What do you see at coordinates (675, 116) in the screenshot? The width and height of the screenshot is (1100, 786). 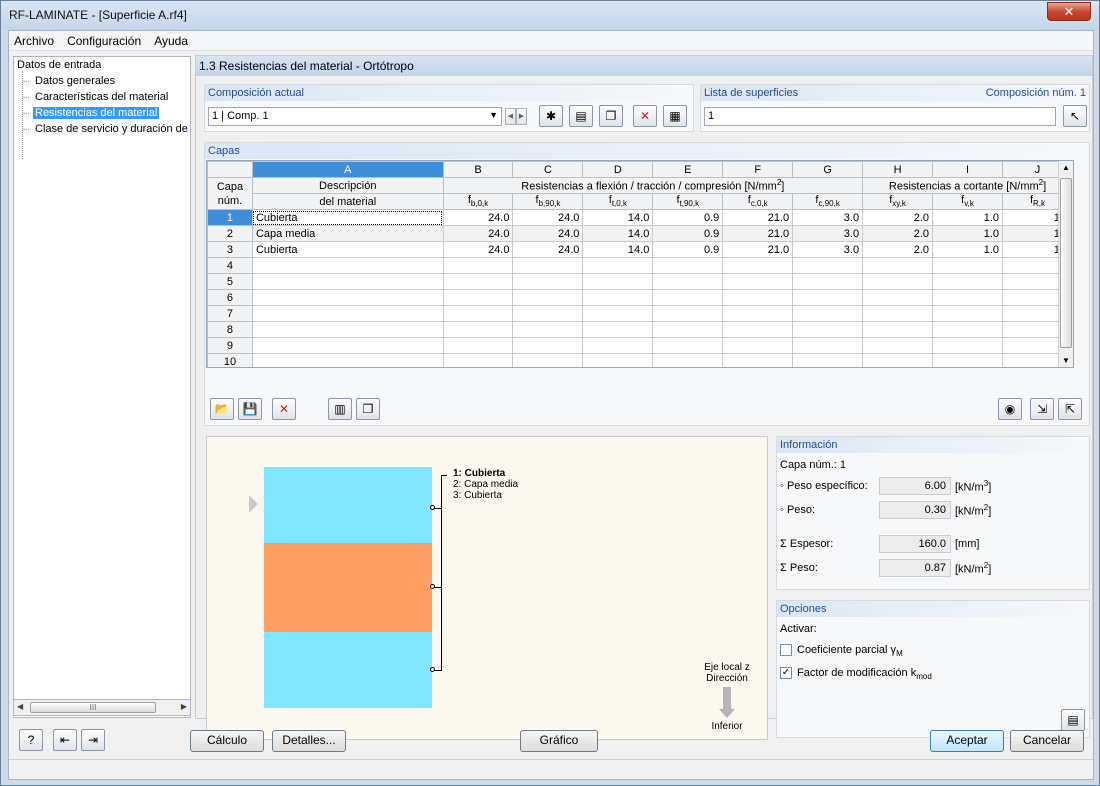 I see `delete-all-icon: ▦` at bounding box center [675, 116].